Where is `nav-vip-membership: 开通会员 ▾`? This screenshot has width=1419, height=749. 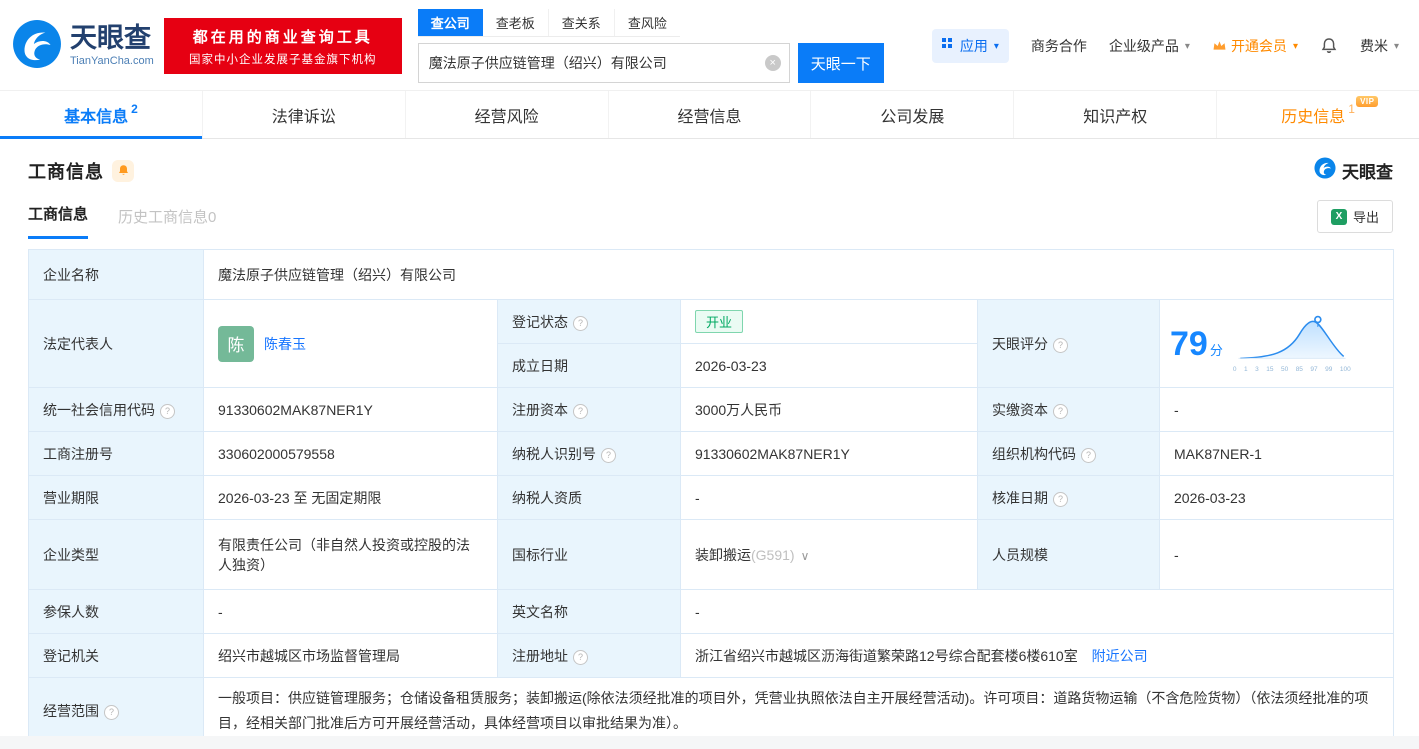
nav-vip-membership: 开通会员 ▾ is located at coordinates (1255, 46).